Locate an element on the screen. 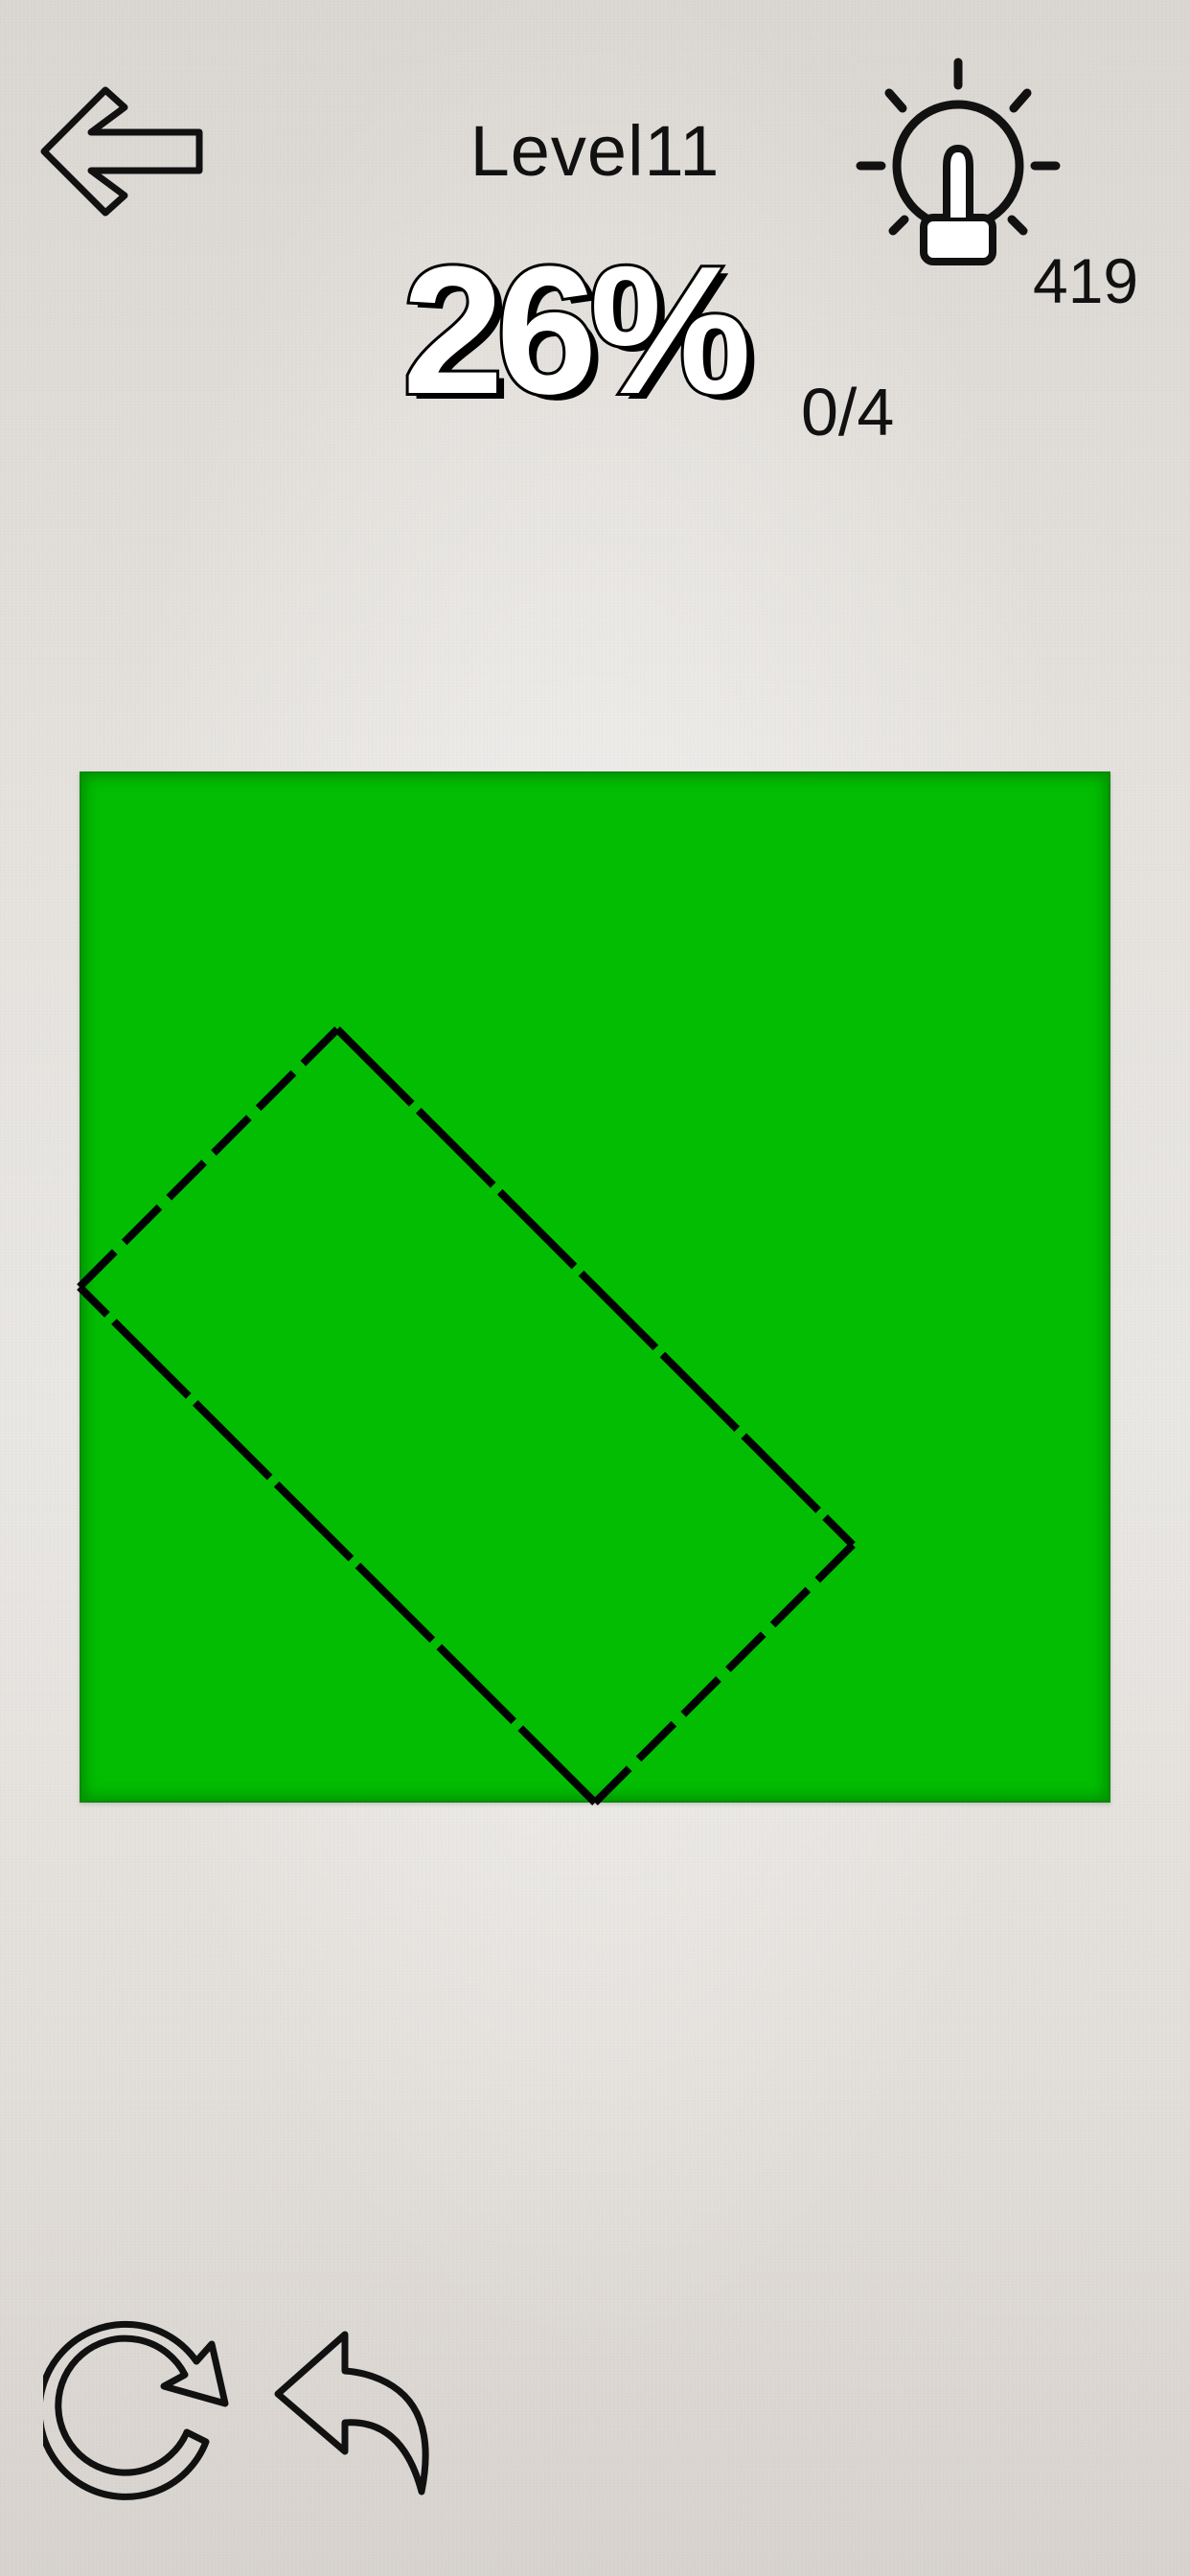  cuts-counter: 0/4 is located at coordinates (848, 412).